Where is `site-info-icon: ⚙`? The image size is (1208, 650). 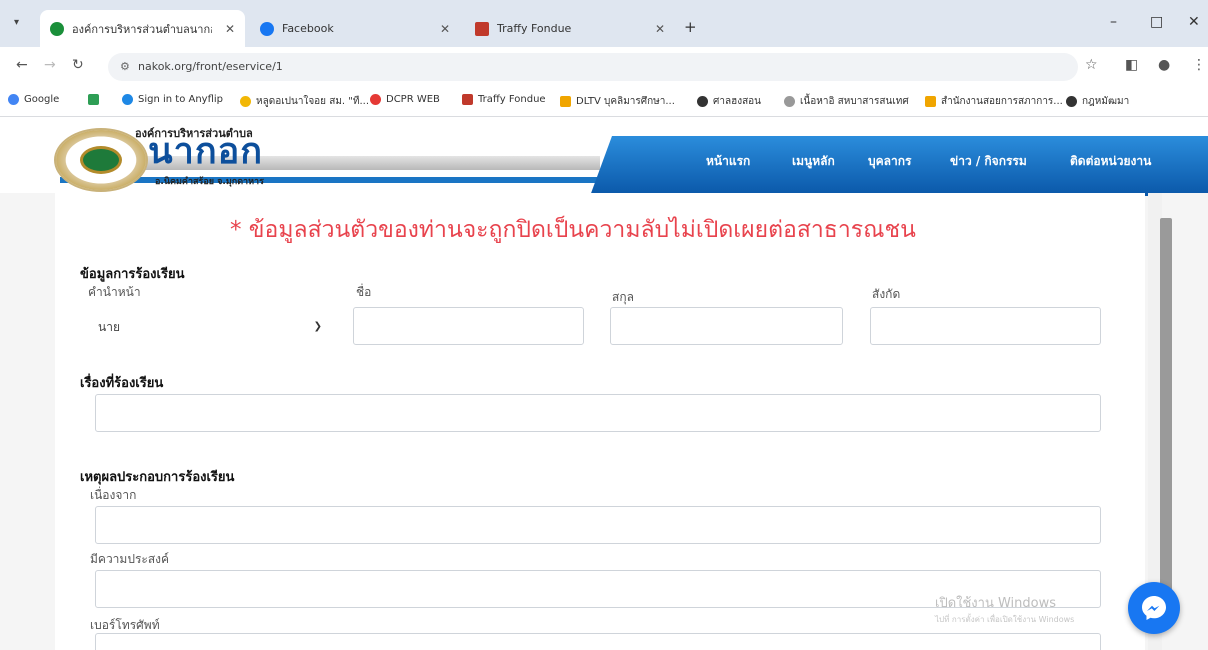 site-info-icon: ⚙ is located at coordinates (125, 67).